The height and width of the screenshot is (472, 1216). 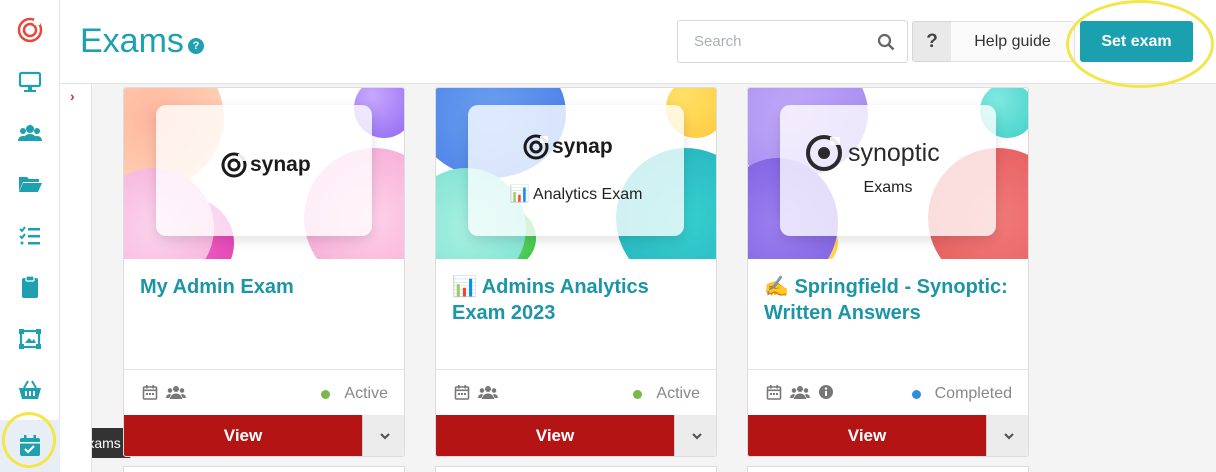 I want to click on help-circle-icon: ?, so click(x=196, y=46).